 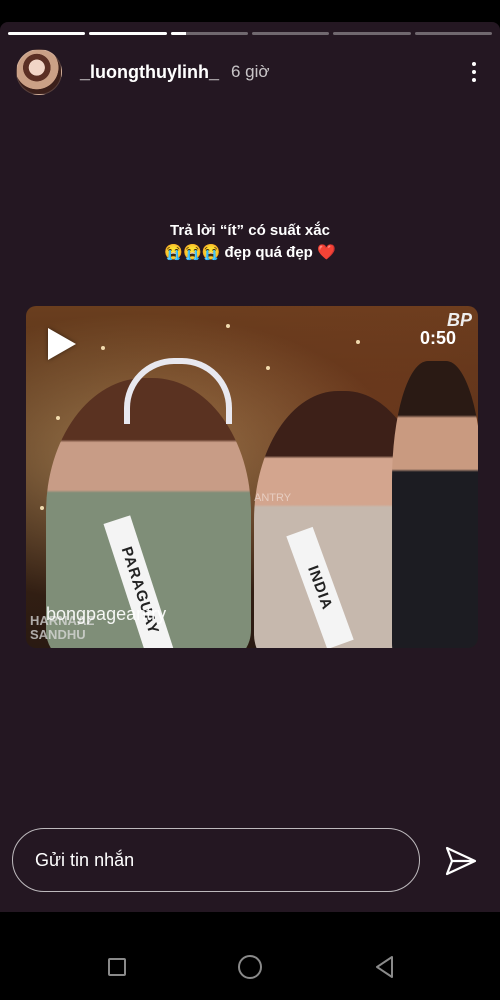 What do you see at coordinates (268, 253) in the screenshot?
I see `caption-line-2-text: đẹp quá đẹp` at bounding box center [268, 253].